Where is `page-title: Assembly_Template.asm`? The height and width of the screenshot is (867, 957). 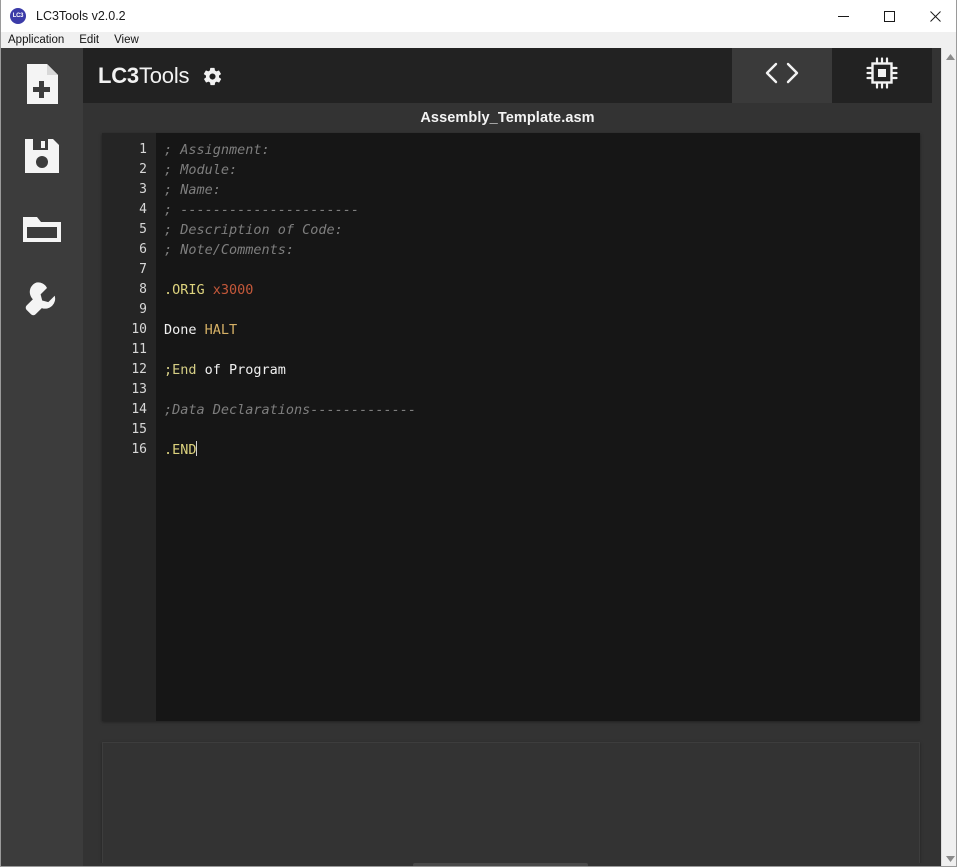
page-title: Assembly_Template.asm is located at coordinates (507, 118).